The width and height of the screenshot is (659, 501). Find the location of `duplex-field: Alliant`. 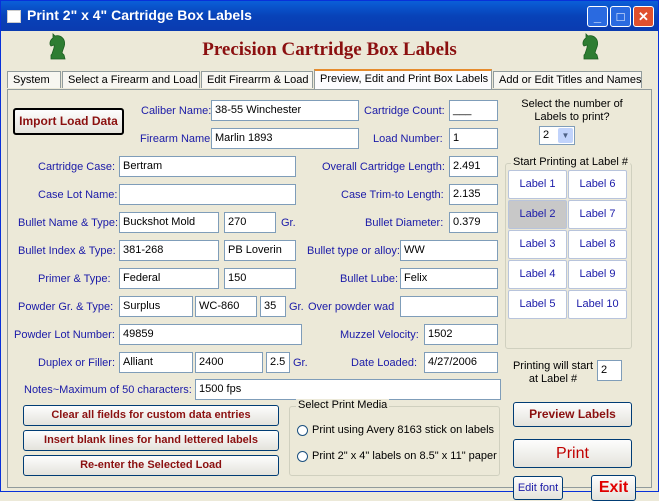

duplex-field: Alliant is located at coordinates (156, 362).